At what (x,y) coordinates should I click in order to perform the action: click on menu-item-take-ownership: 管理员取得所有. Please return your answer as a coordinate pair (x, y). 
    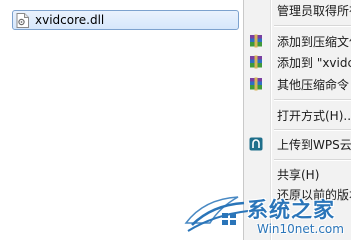
    Looking at the image, I should click on (297, 10).